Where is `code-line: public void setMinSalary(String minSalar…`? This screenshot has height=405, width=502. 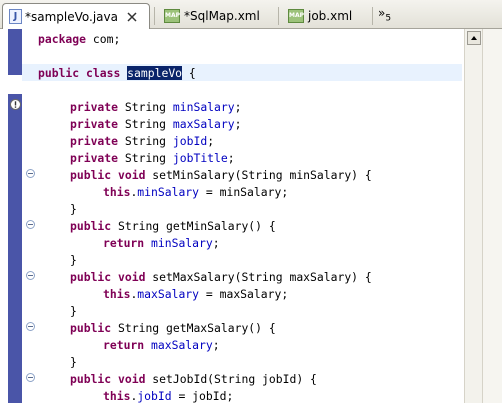 code-line: public void setMinSalary(String minSalar… is located at coordinates (221, 175).